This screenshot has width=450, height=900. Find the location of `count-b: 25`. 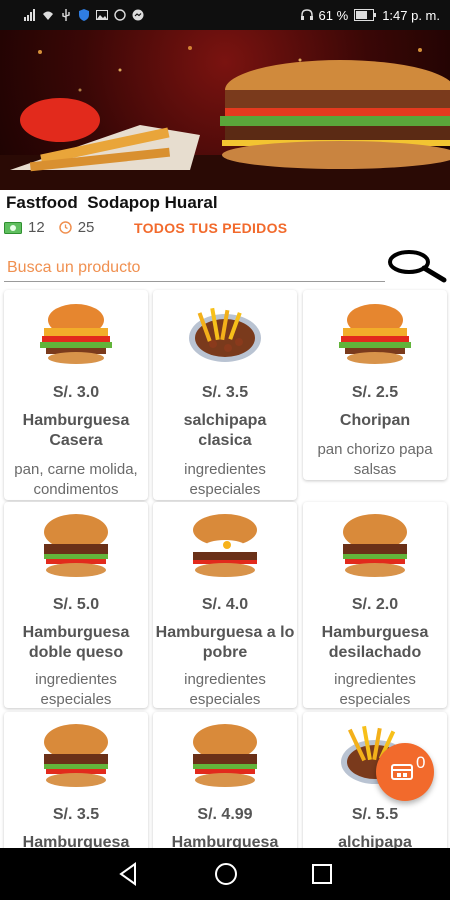

count-b: 25 is located at coordinates (86, 227).